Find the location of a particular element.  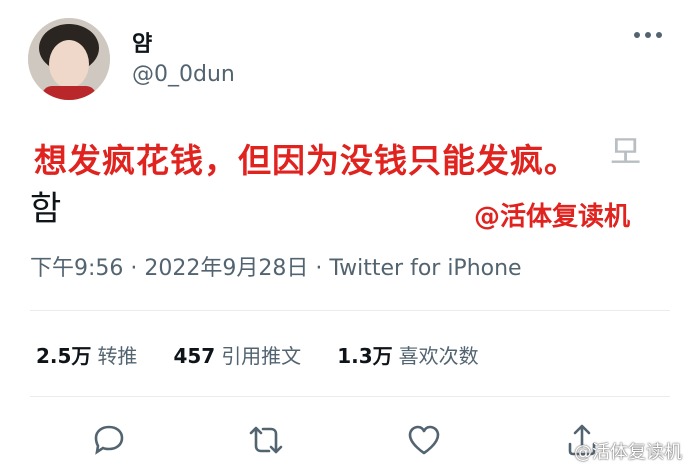

overlay-handle: @活体复读机 is located at coordinates (552, 217).